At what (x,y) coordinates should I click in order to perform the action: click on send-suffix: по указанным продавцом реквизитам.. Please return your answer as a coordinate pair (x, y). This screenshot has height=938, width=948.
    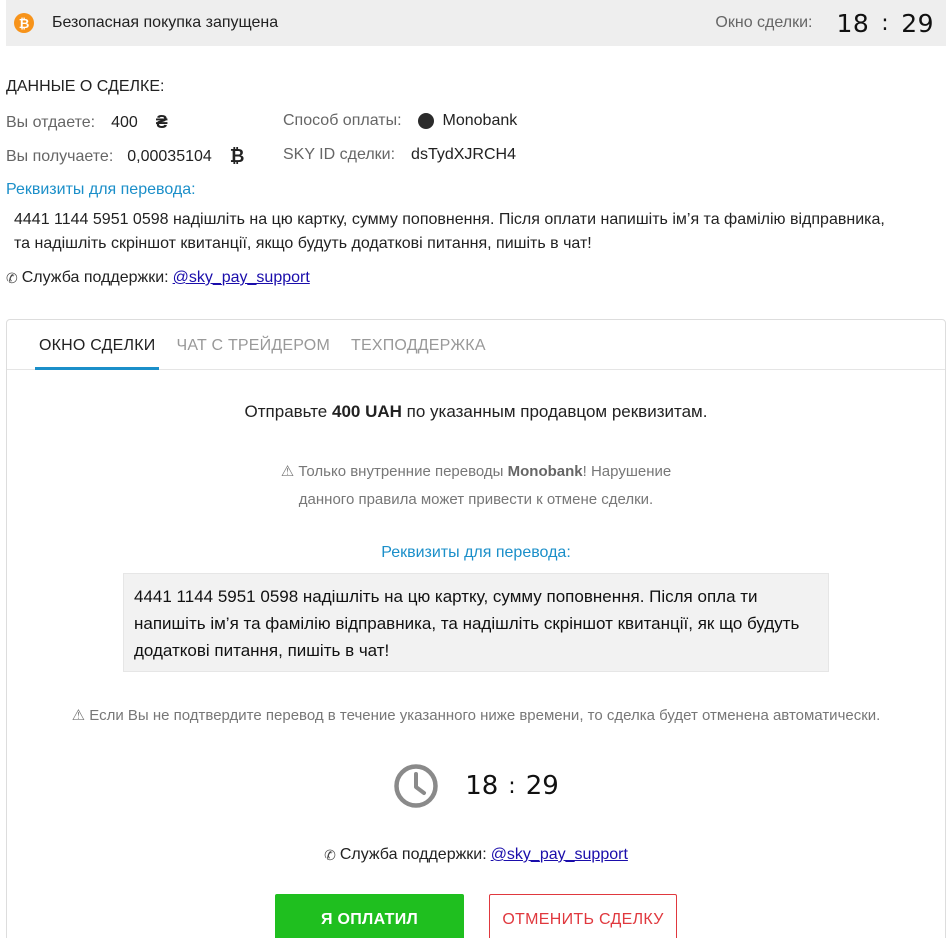
    Looking at the image, I should click on (557, 411).